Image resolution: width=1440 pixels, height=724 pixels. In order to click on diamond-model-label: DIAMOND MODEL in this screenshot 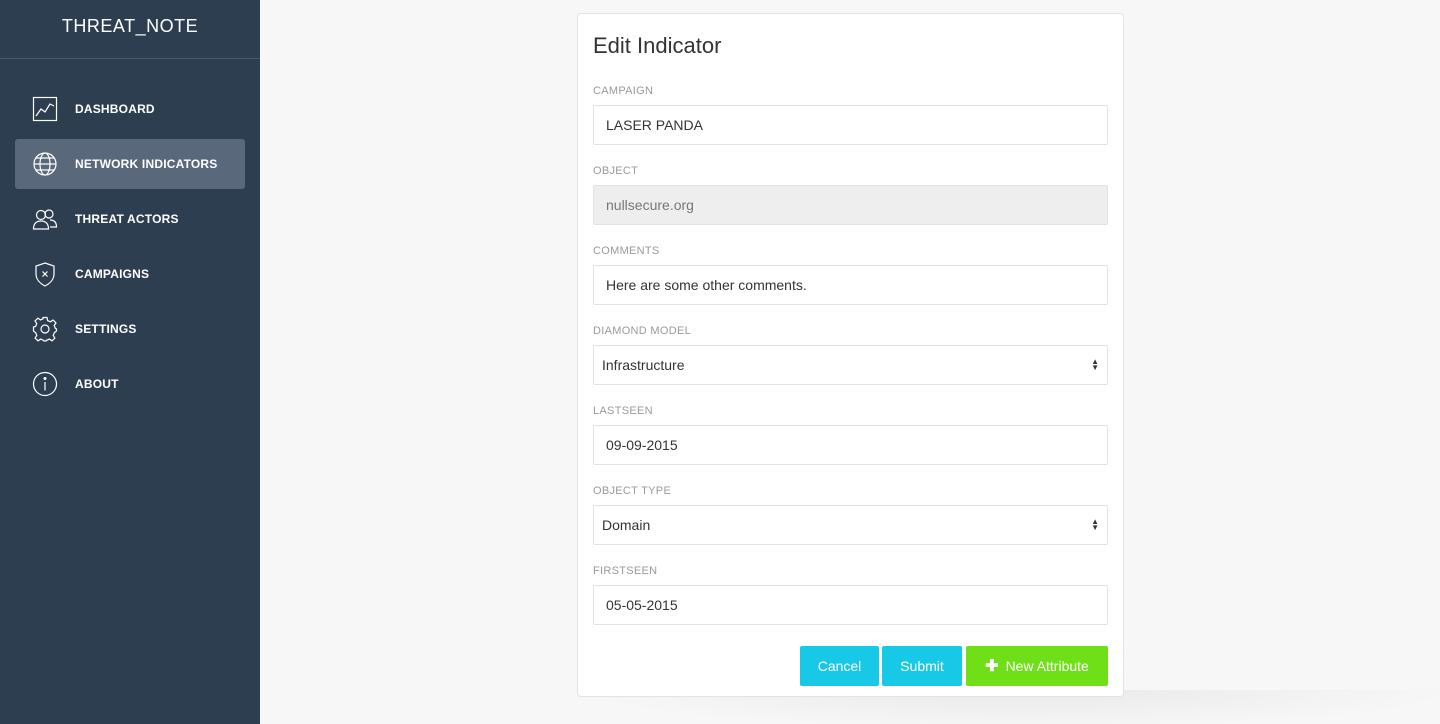, I will do `click(642, 331)`.